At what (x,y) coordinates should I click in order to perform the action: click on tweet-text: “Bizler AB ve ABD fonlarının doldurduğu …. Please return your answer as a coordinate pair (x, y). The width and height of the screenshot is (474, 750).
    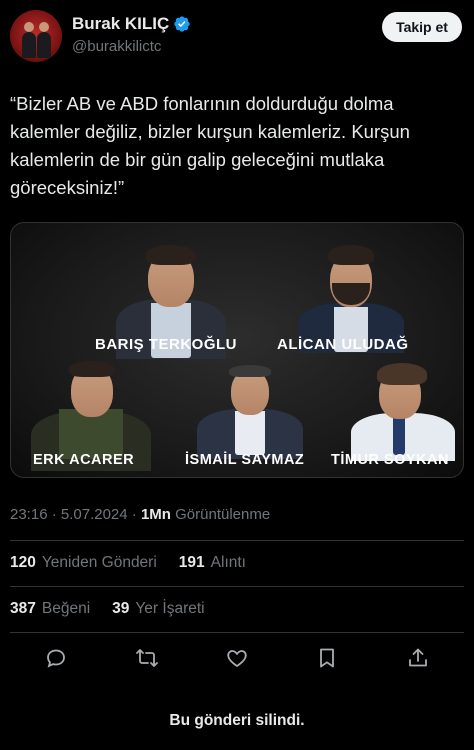
    Looking at the image, I should click on (210, 145).